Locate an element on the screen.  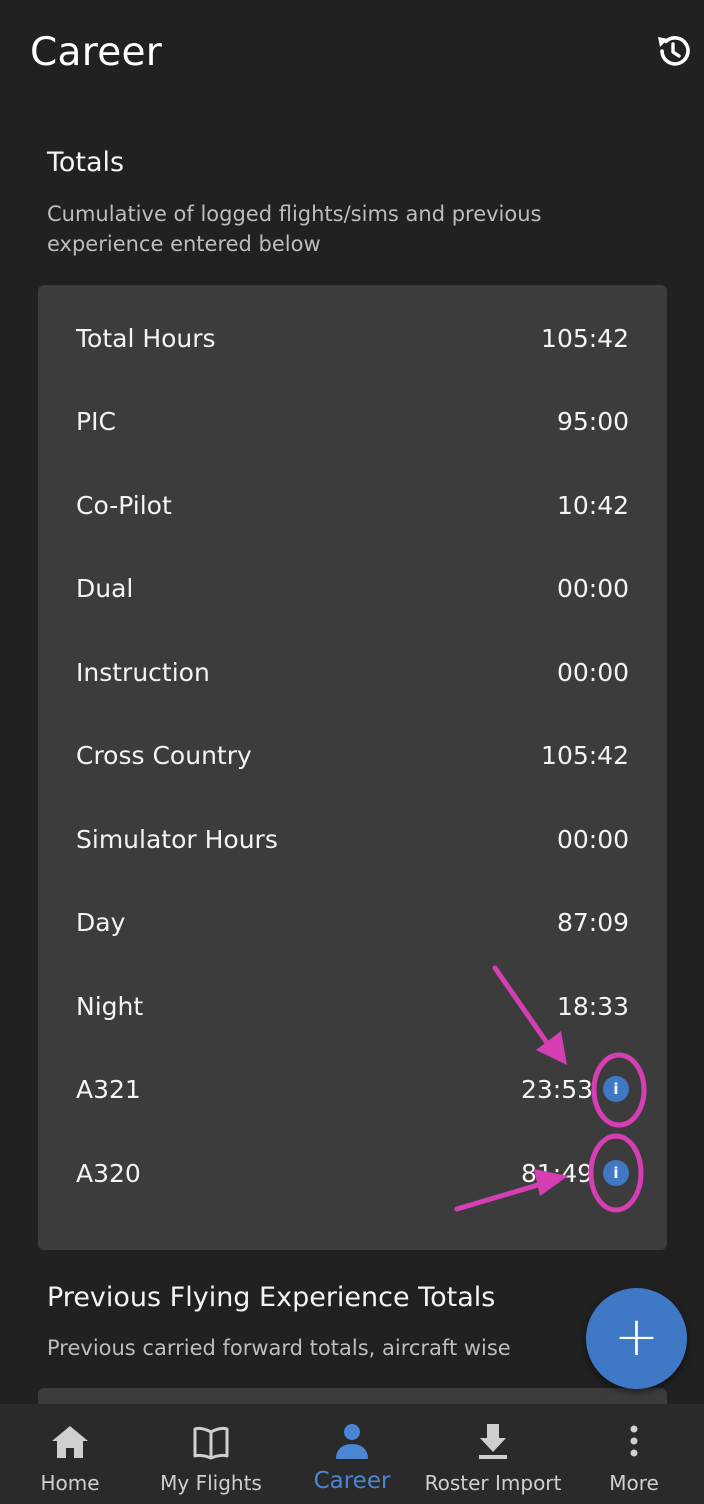
row-label: Cross Country is located at coordinates (164, 755).